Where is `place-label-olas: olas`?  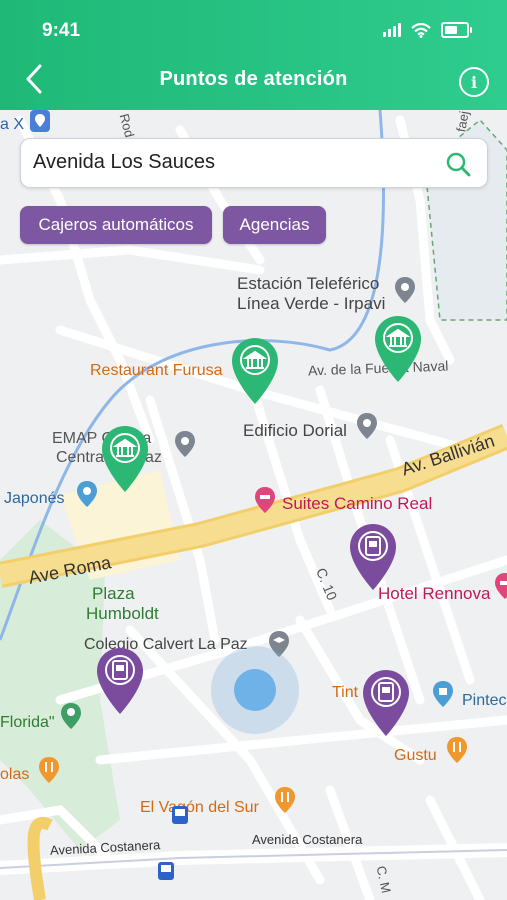 place-label-olas: olas is located at coordinates (15, 774).